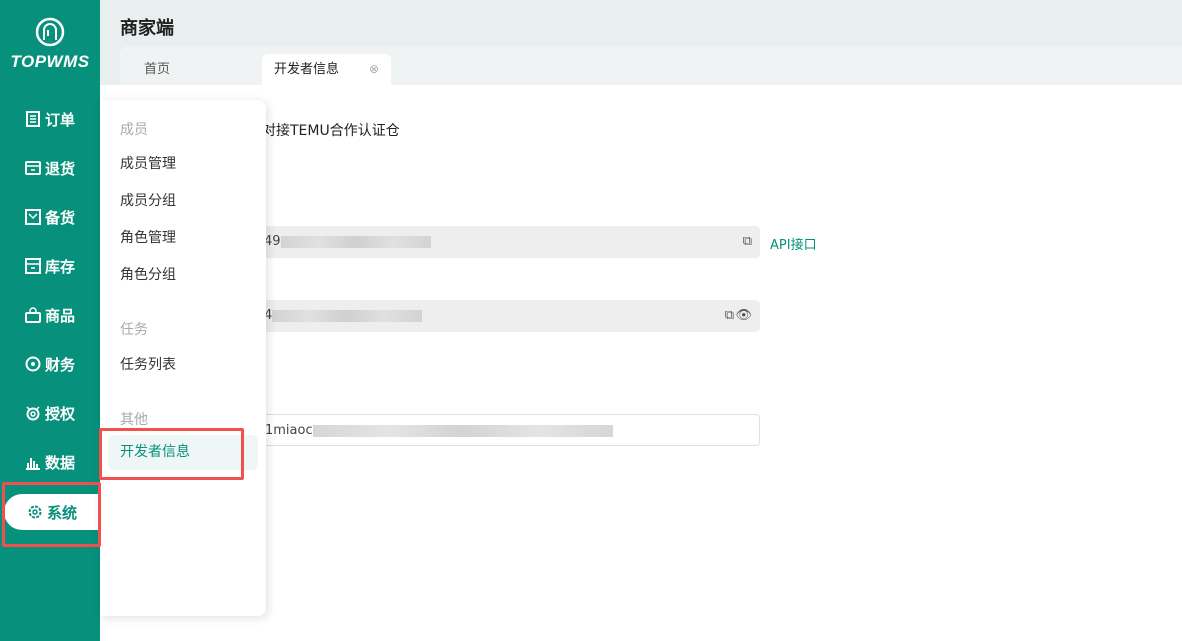 Image resolution: width=1182 pixels, height=641 pixels. Describe the element at coordinates (374, 69) in the screenshot. I see `close-icon: ⊗` at that location.